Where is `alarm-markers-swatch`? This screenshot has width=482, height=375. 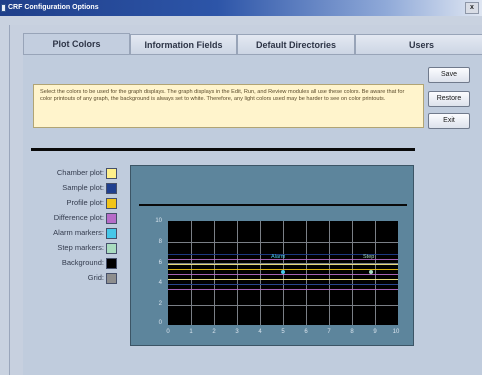
alarm-markers-swatch is located at coordinates (111, 233).